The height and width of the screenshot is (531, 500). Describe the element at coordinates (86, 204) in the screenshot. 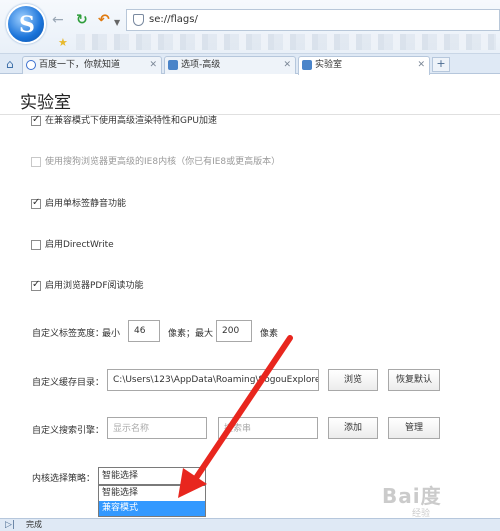

I see `option-label: 启用单标签静音功能` at that location.